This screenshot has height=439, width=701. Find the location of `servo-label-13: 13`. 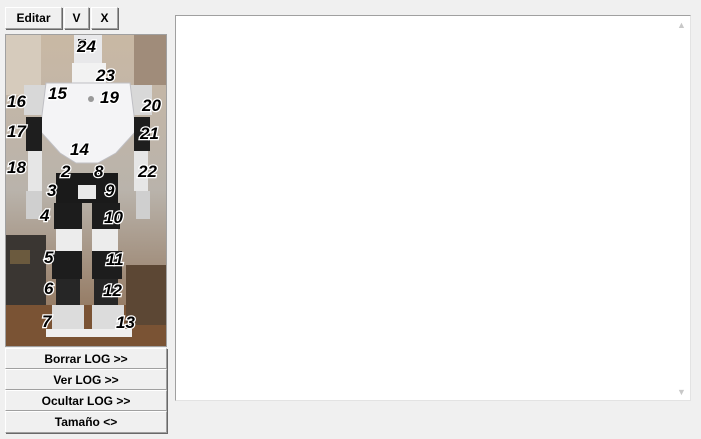

servo-label-13: 13 is located at coordinates (125, 322).